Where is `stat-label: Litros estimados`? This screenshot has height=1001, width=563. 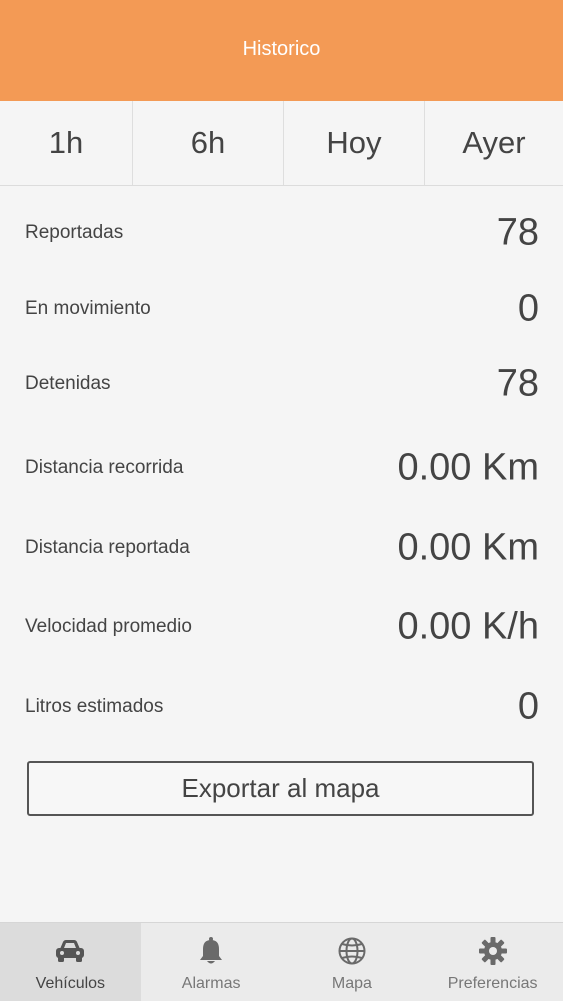
stat-label: Litros estimados is located at coordinates (94, 706).